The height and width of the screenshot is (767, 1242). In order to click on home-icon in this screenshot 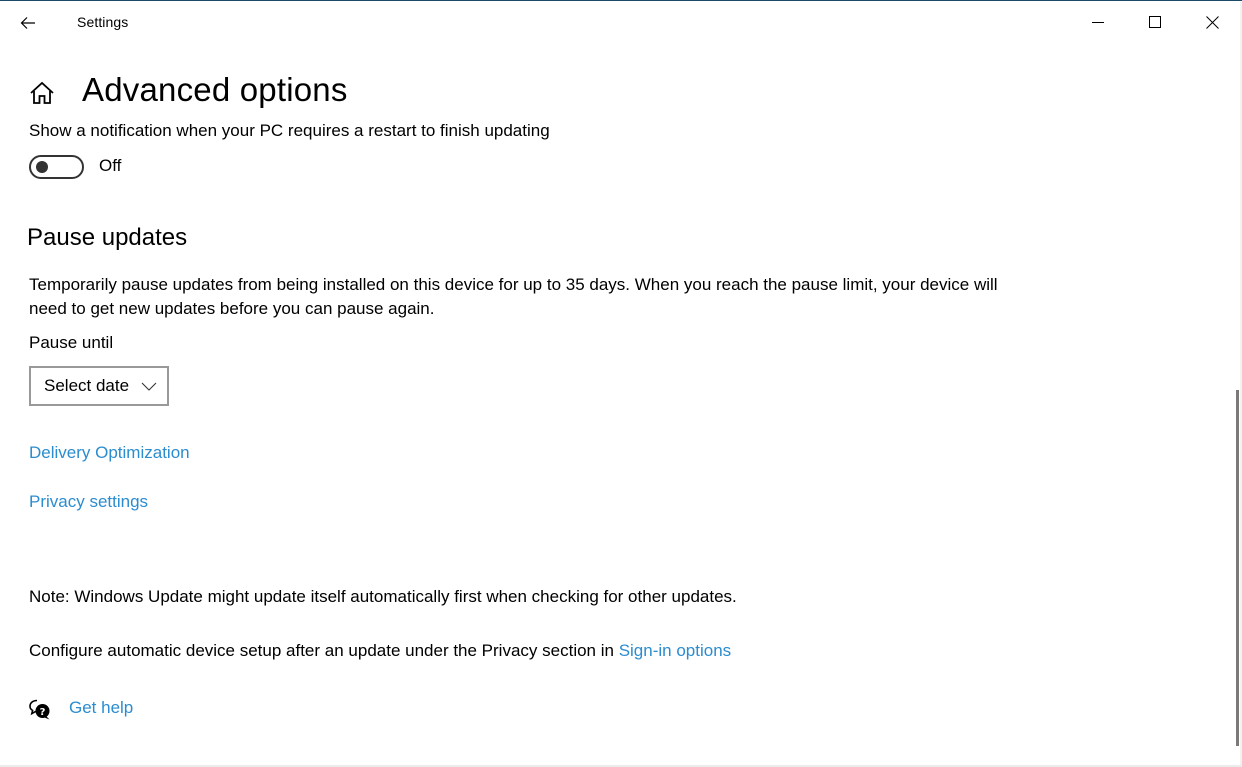, I will do `click(42, 93)`.